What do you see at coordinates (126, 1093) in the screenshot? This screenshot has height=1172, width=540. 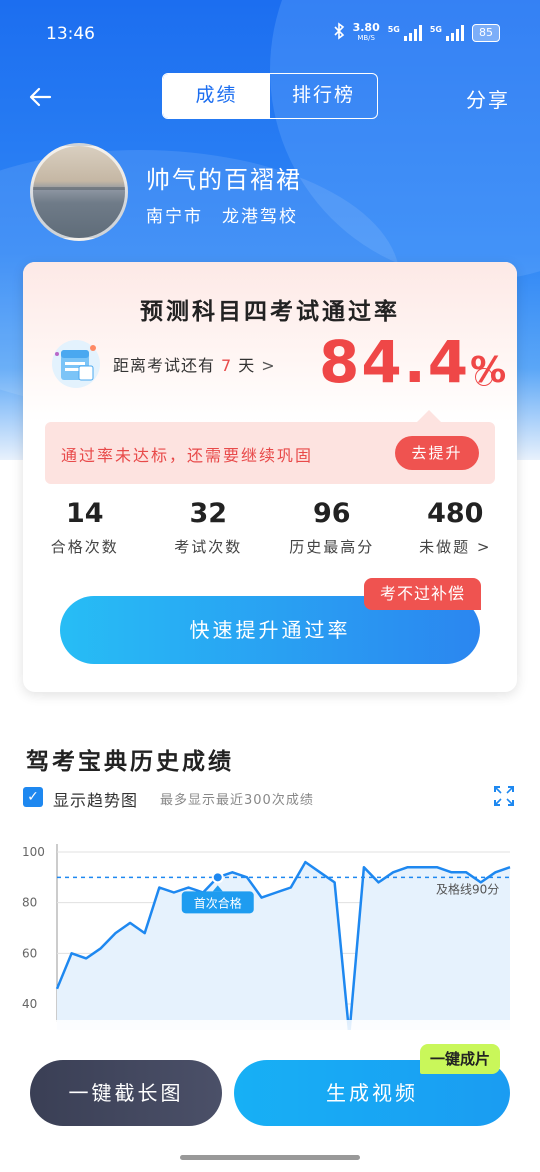 I see `long-screenshot-button: 一键截长图` at bounding box center [126, 1093].